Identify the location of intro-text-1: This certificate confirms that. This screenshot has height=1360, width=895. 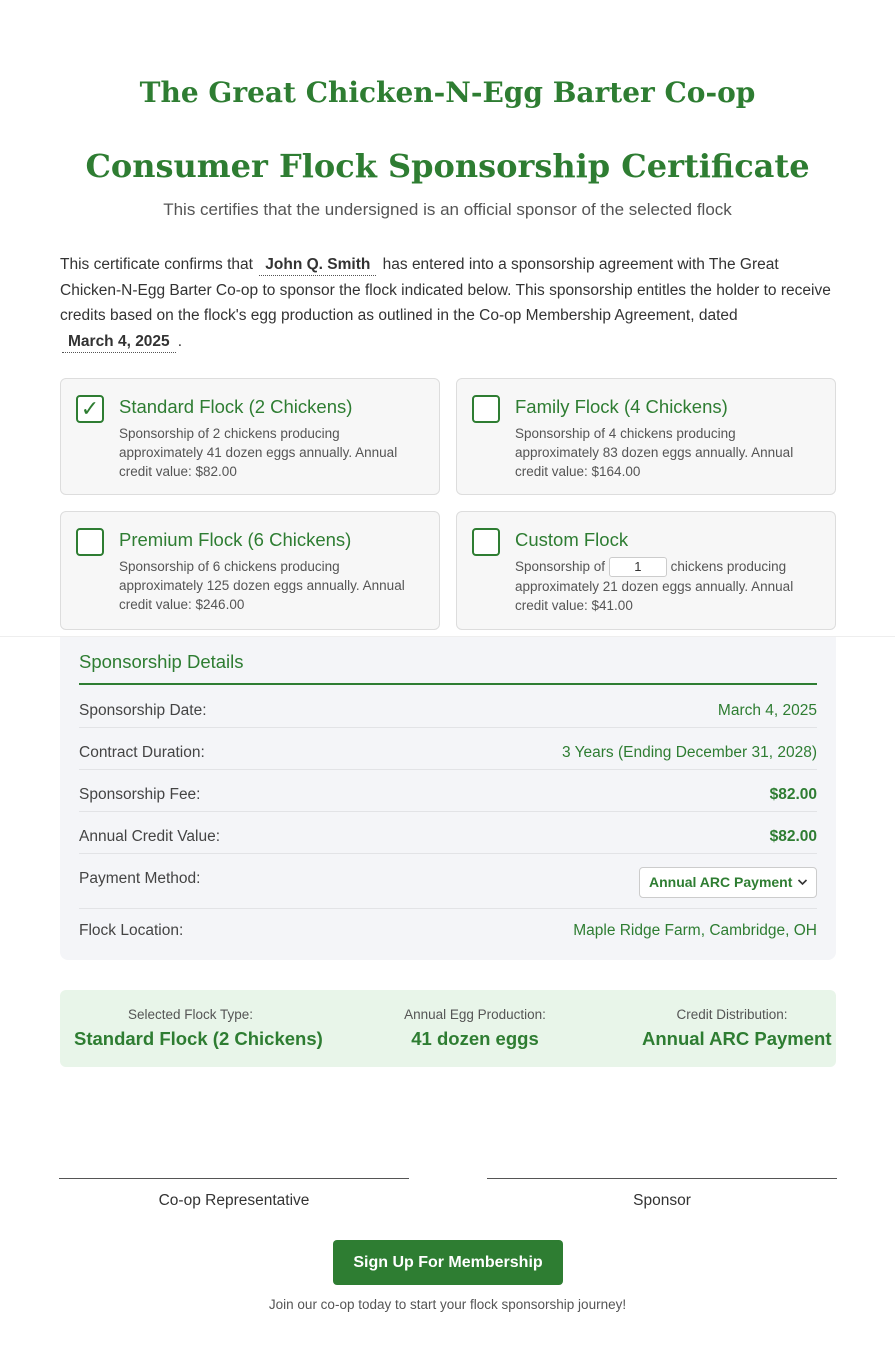
(156, 264).